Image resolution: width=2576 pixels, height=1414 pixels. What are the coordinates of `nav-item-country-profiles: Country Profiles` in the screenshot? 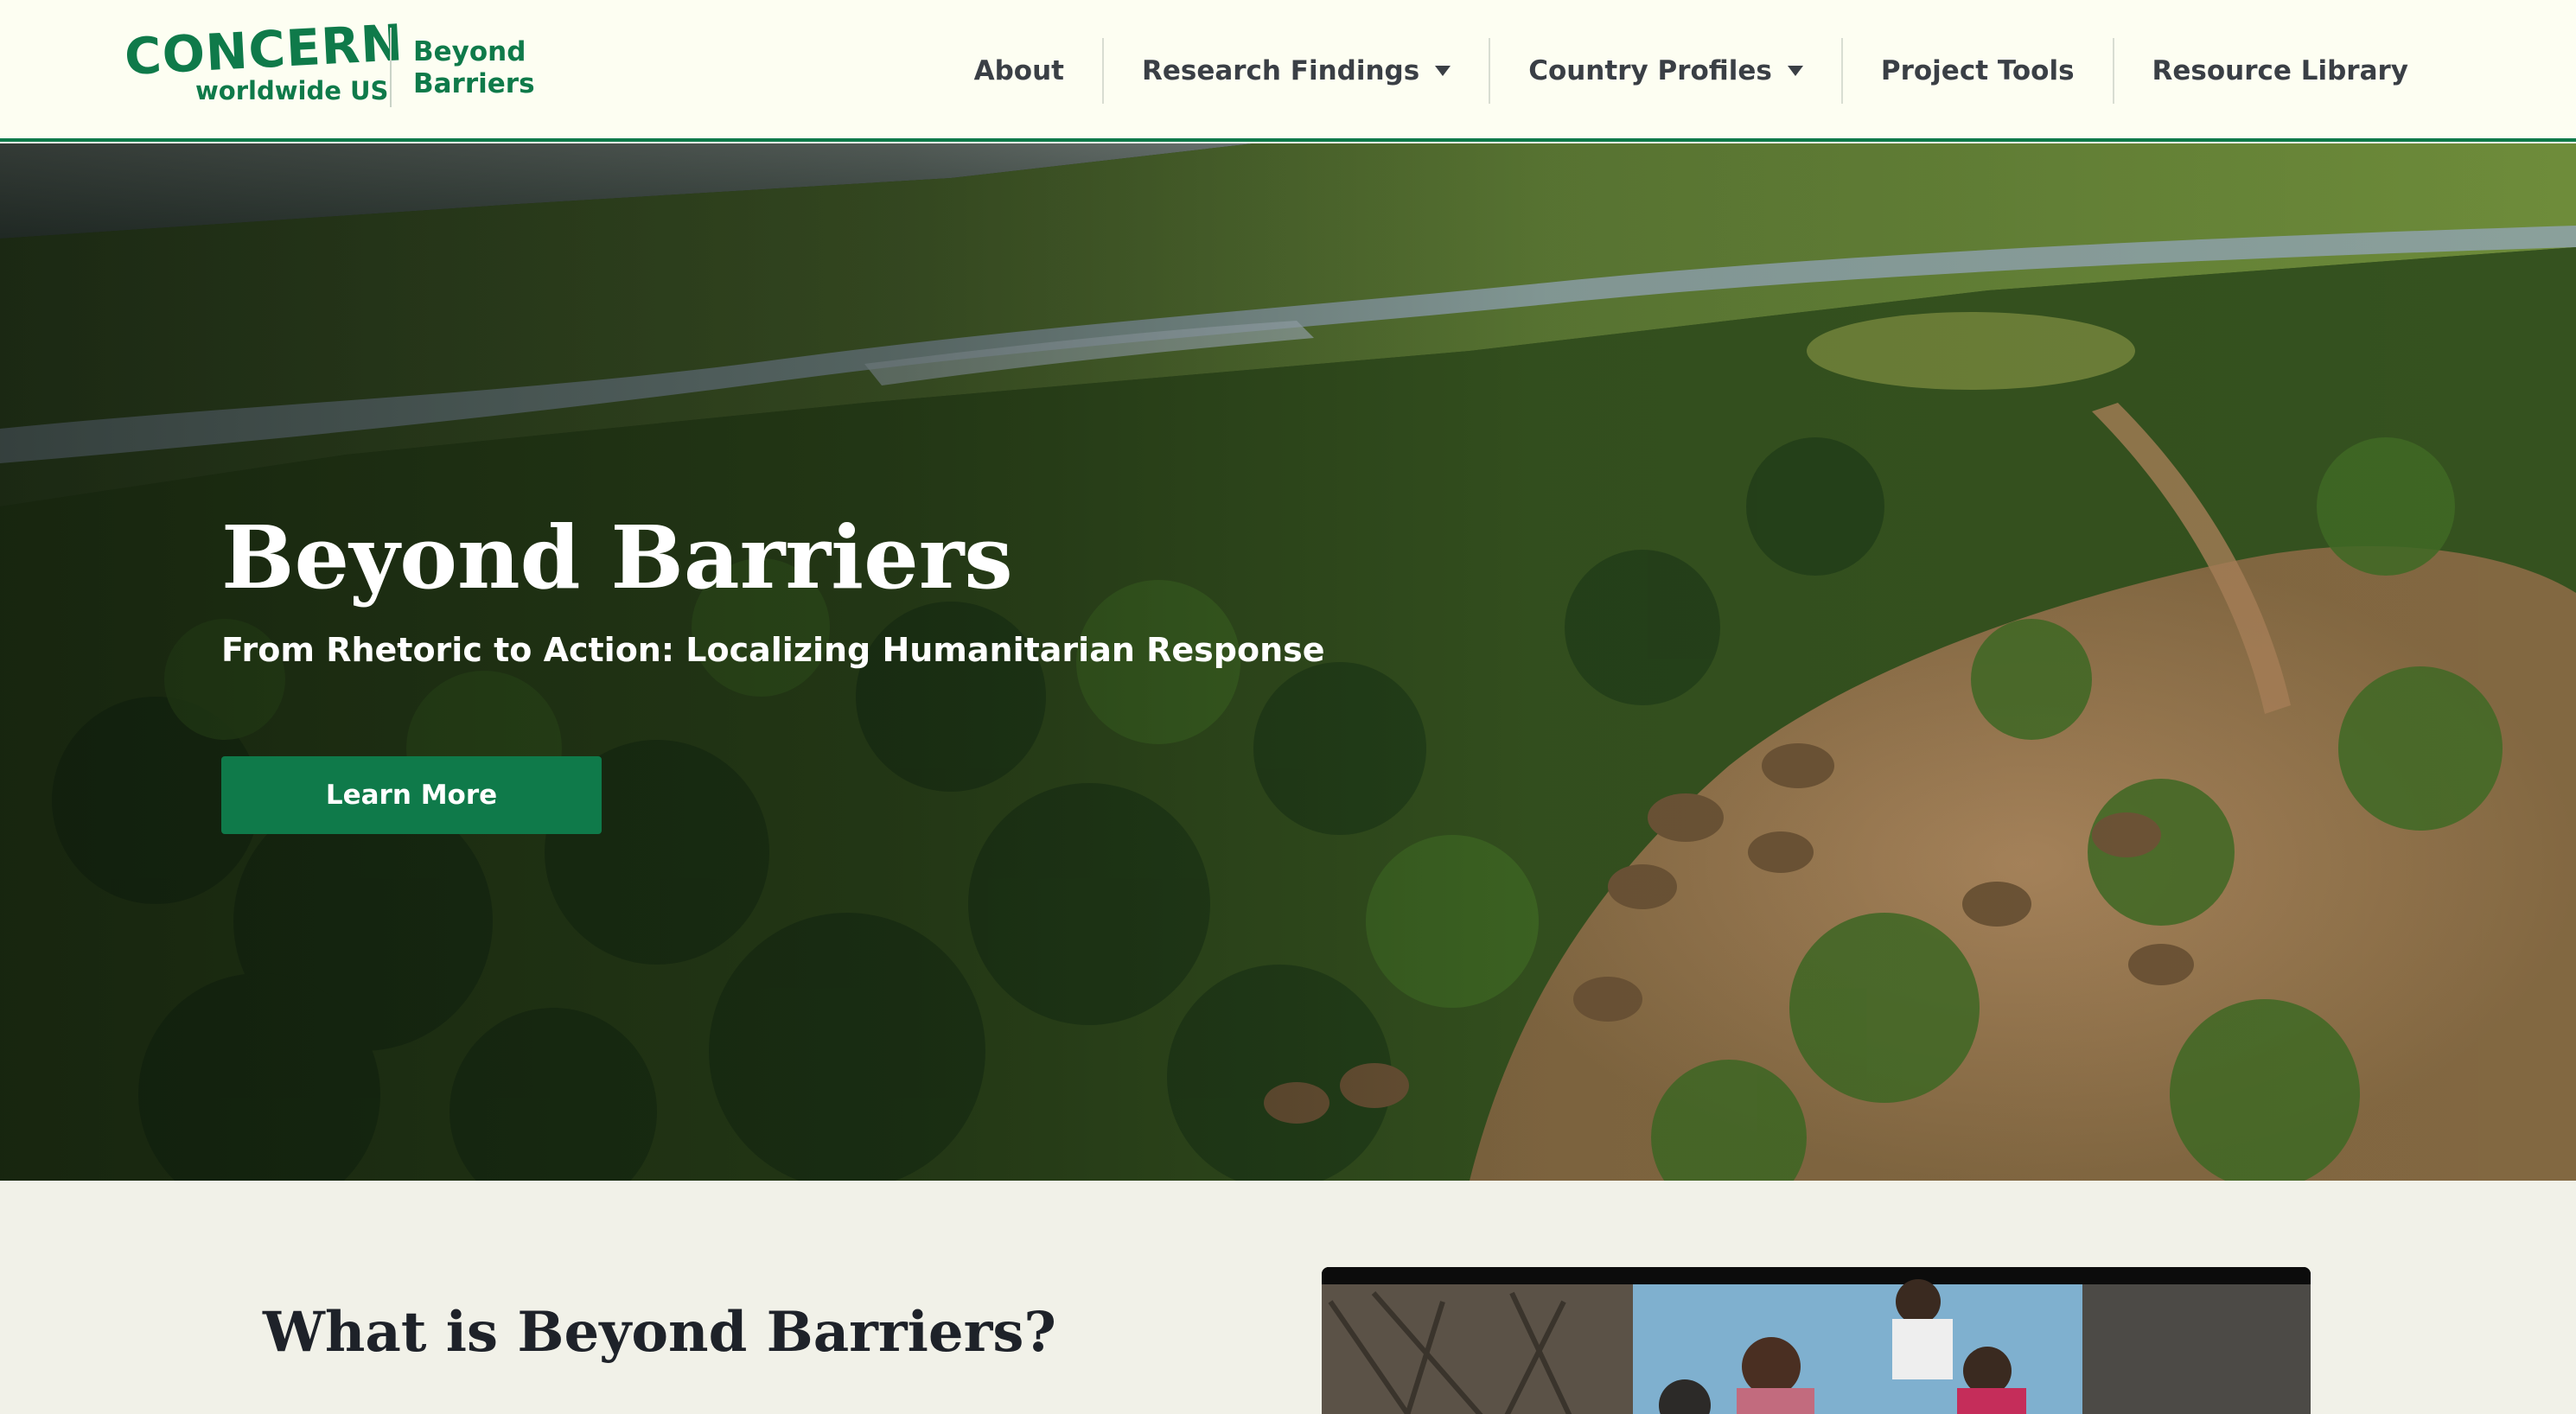 It's located at (1665, 71).